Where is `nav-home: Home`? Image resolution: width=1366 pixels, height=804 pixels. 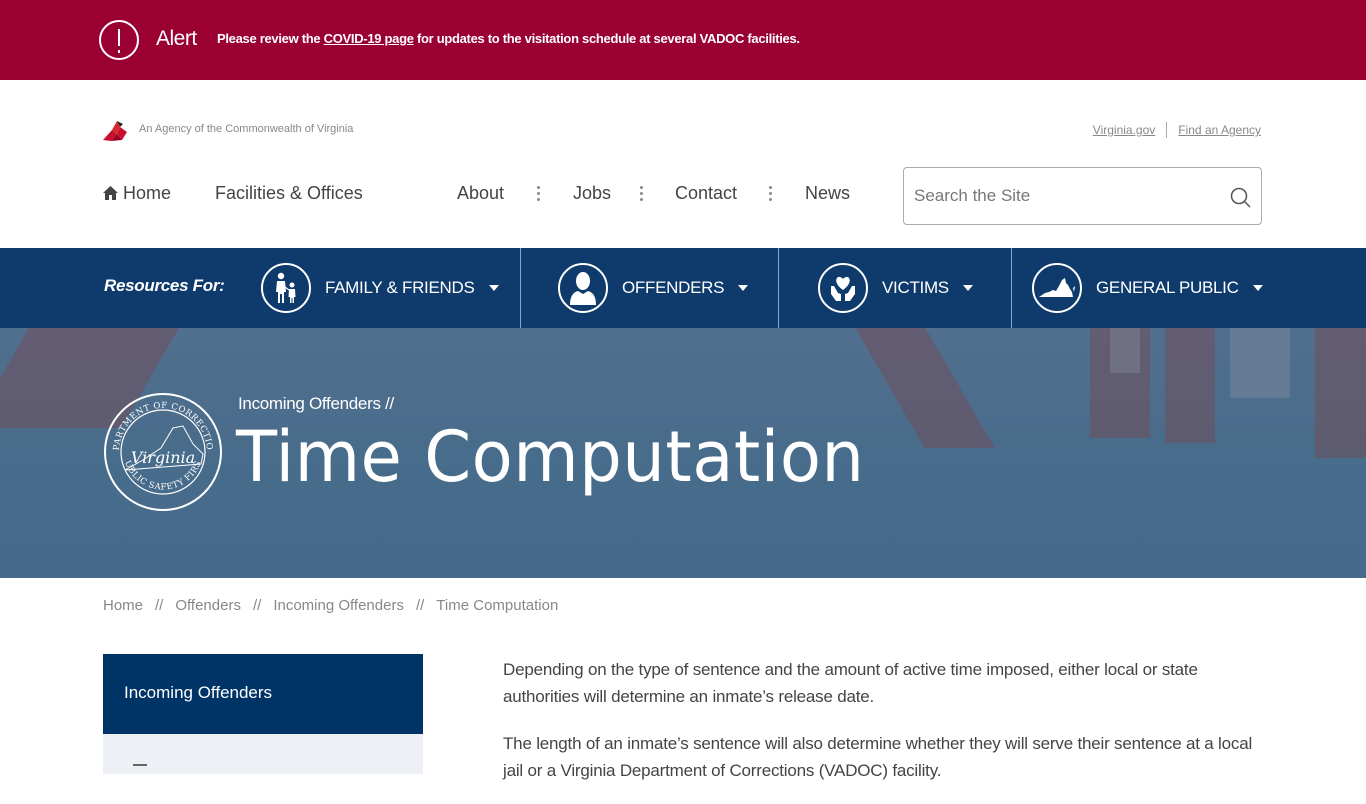
nav-home: Home is located at coordinates (137, 193).